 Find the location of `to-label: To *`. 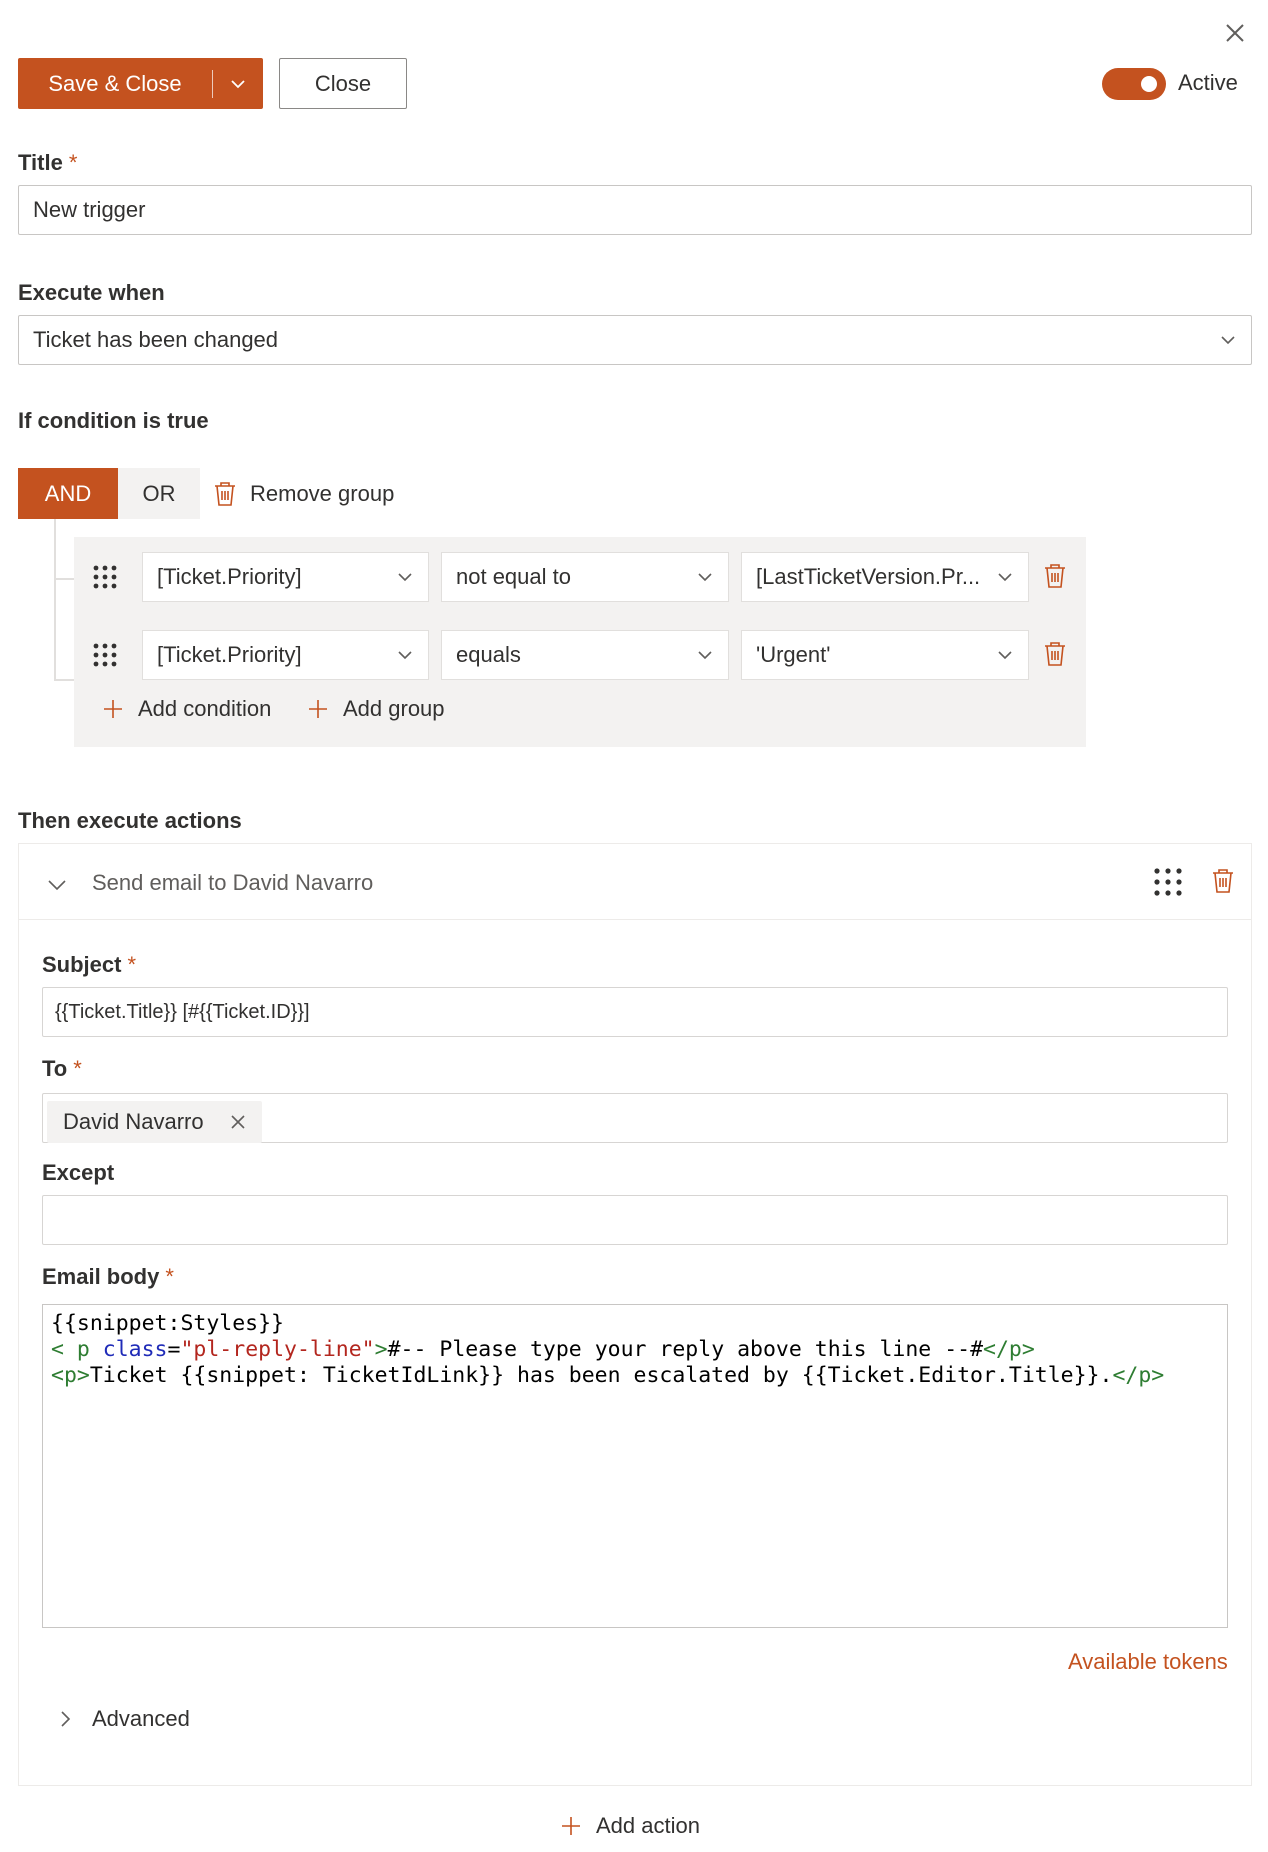

to-label: To * is located at coordinates (62, 1069).